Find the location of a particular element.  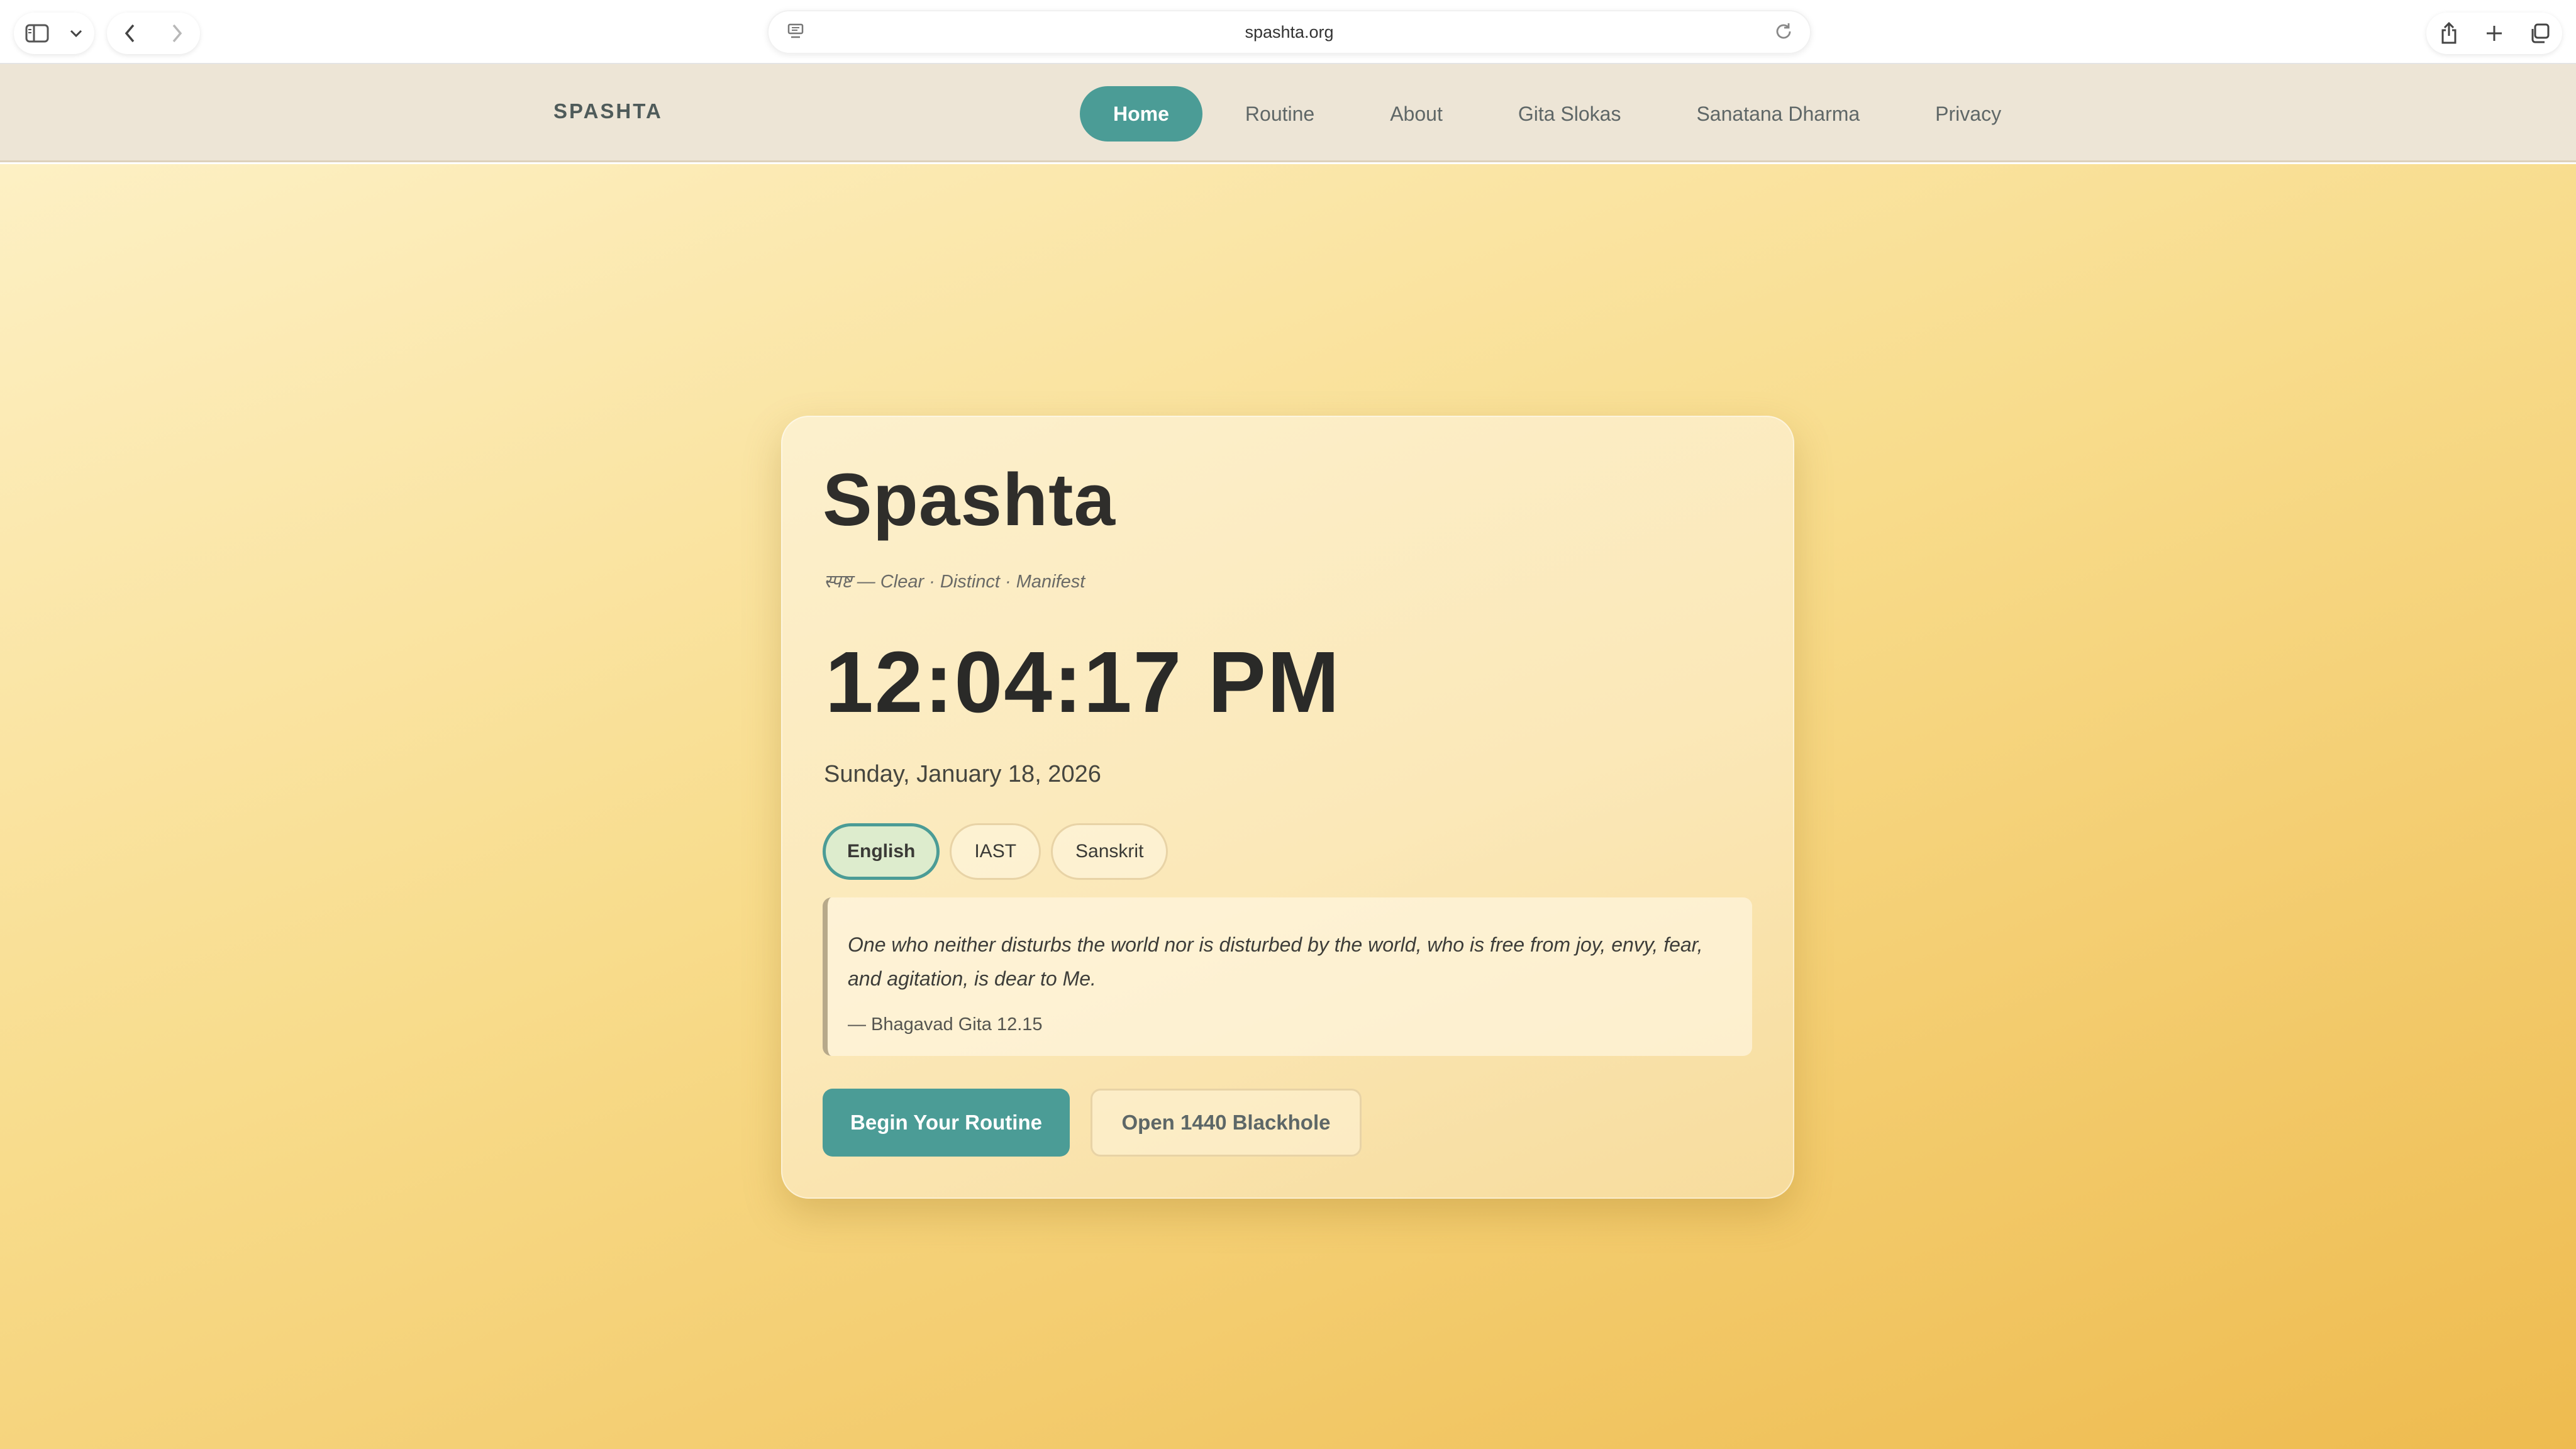

back-icon is located at coordinates (130, 33).